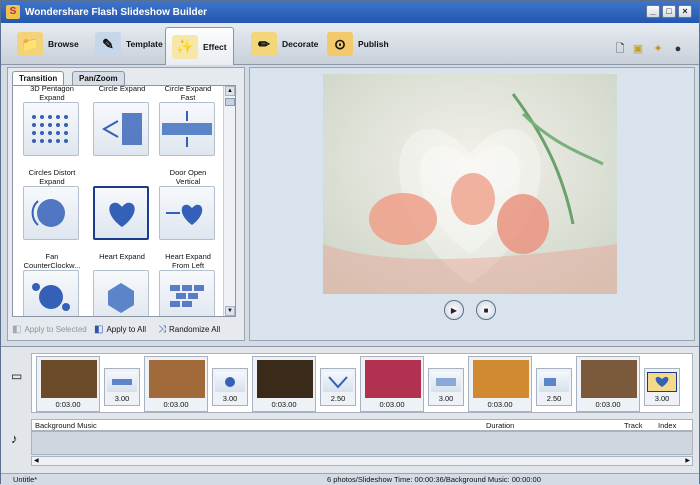 The image size is (700, 485). Describe the element at coordinates (122, 177) in the screenshot. I see `effect-label` at that location.